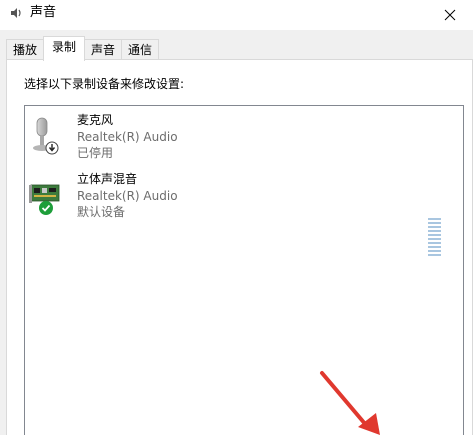 Image resolution: width=473 pixels, height=435 pixels. Describe the element at coordinates (434, 237) in the screenshot. I see `level-meter` at that location.